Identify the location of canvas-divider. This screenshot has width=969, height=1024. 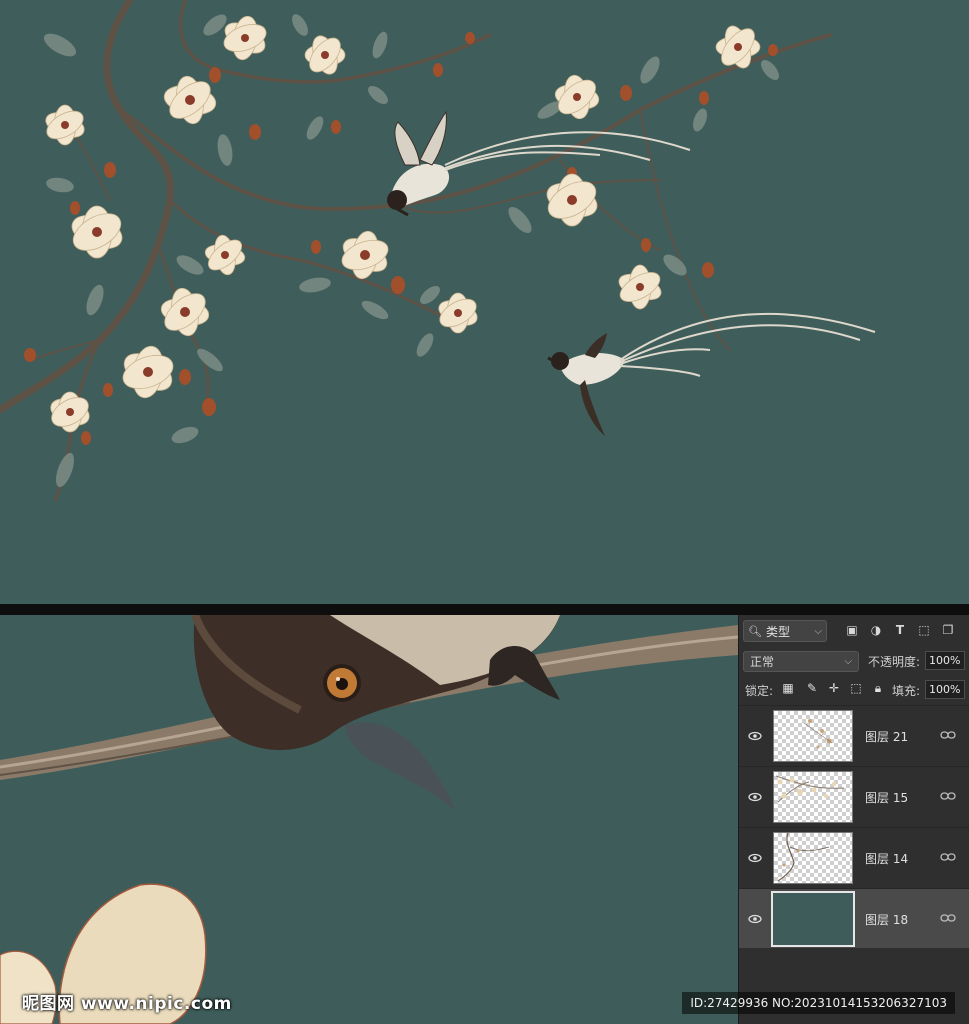
(484, 609).